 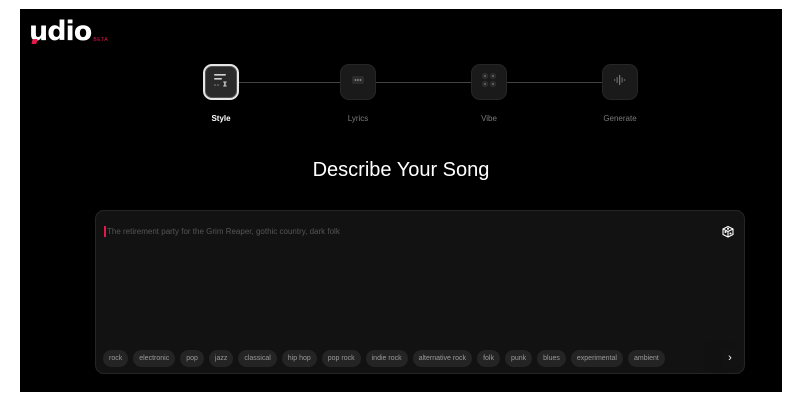 I want to click on step-label: Lyrics, so click(x=358, y=118).